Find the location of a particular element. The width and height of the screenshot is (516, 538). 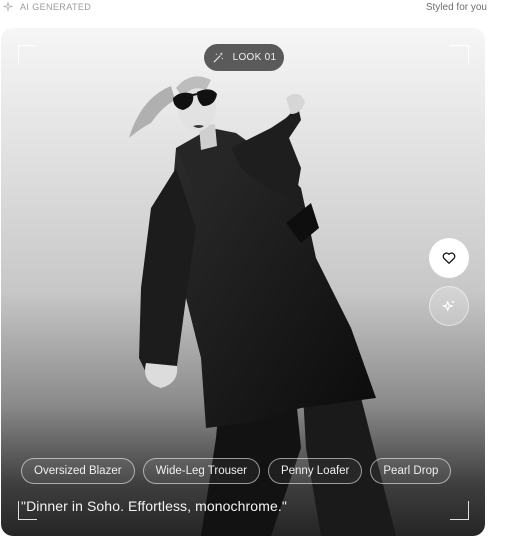

sparkles-icon is located at coordinates (448, 306).